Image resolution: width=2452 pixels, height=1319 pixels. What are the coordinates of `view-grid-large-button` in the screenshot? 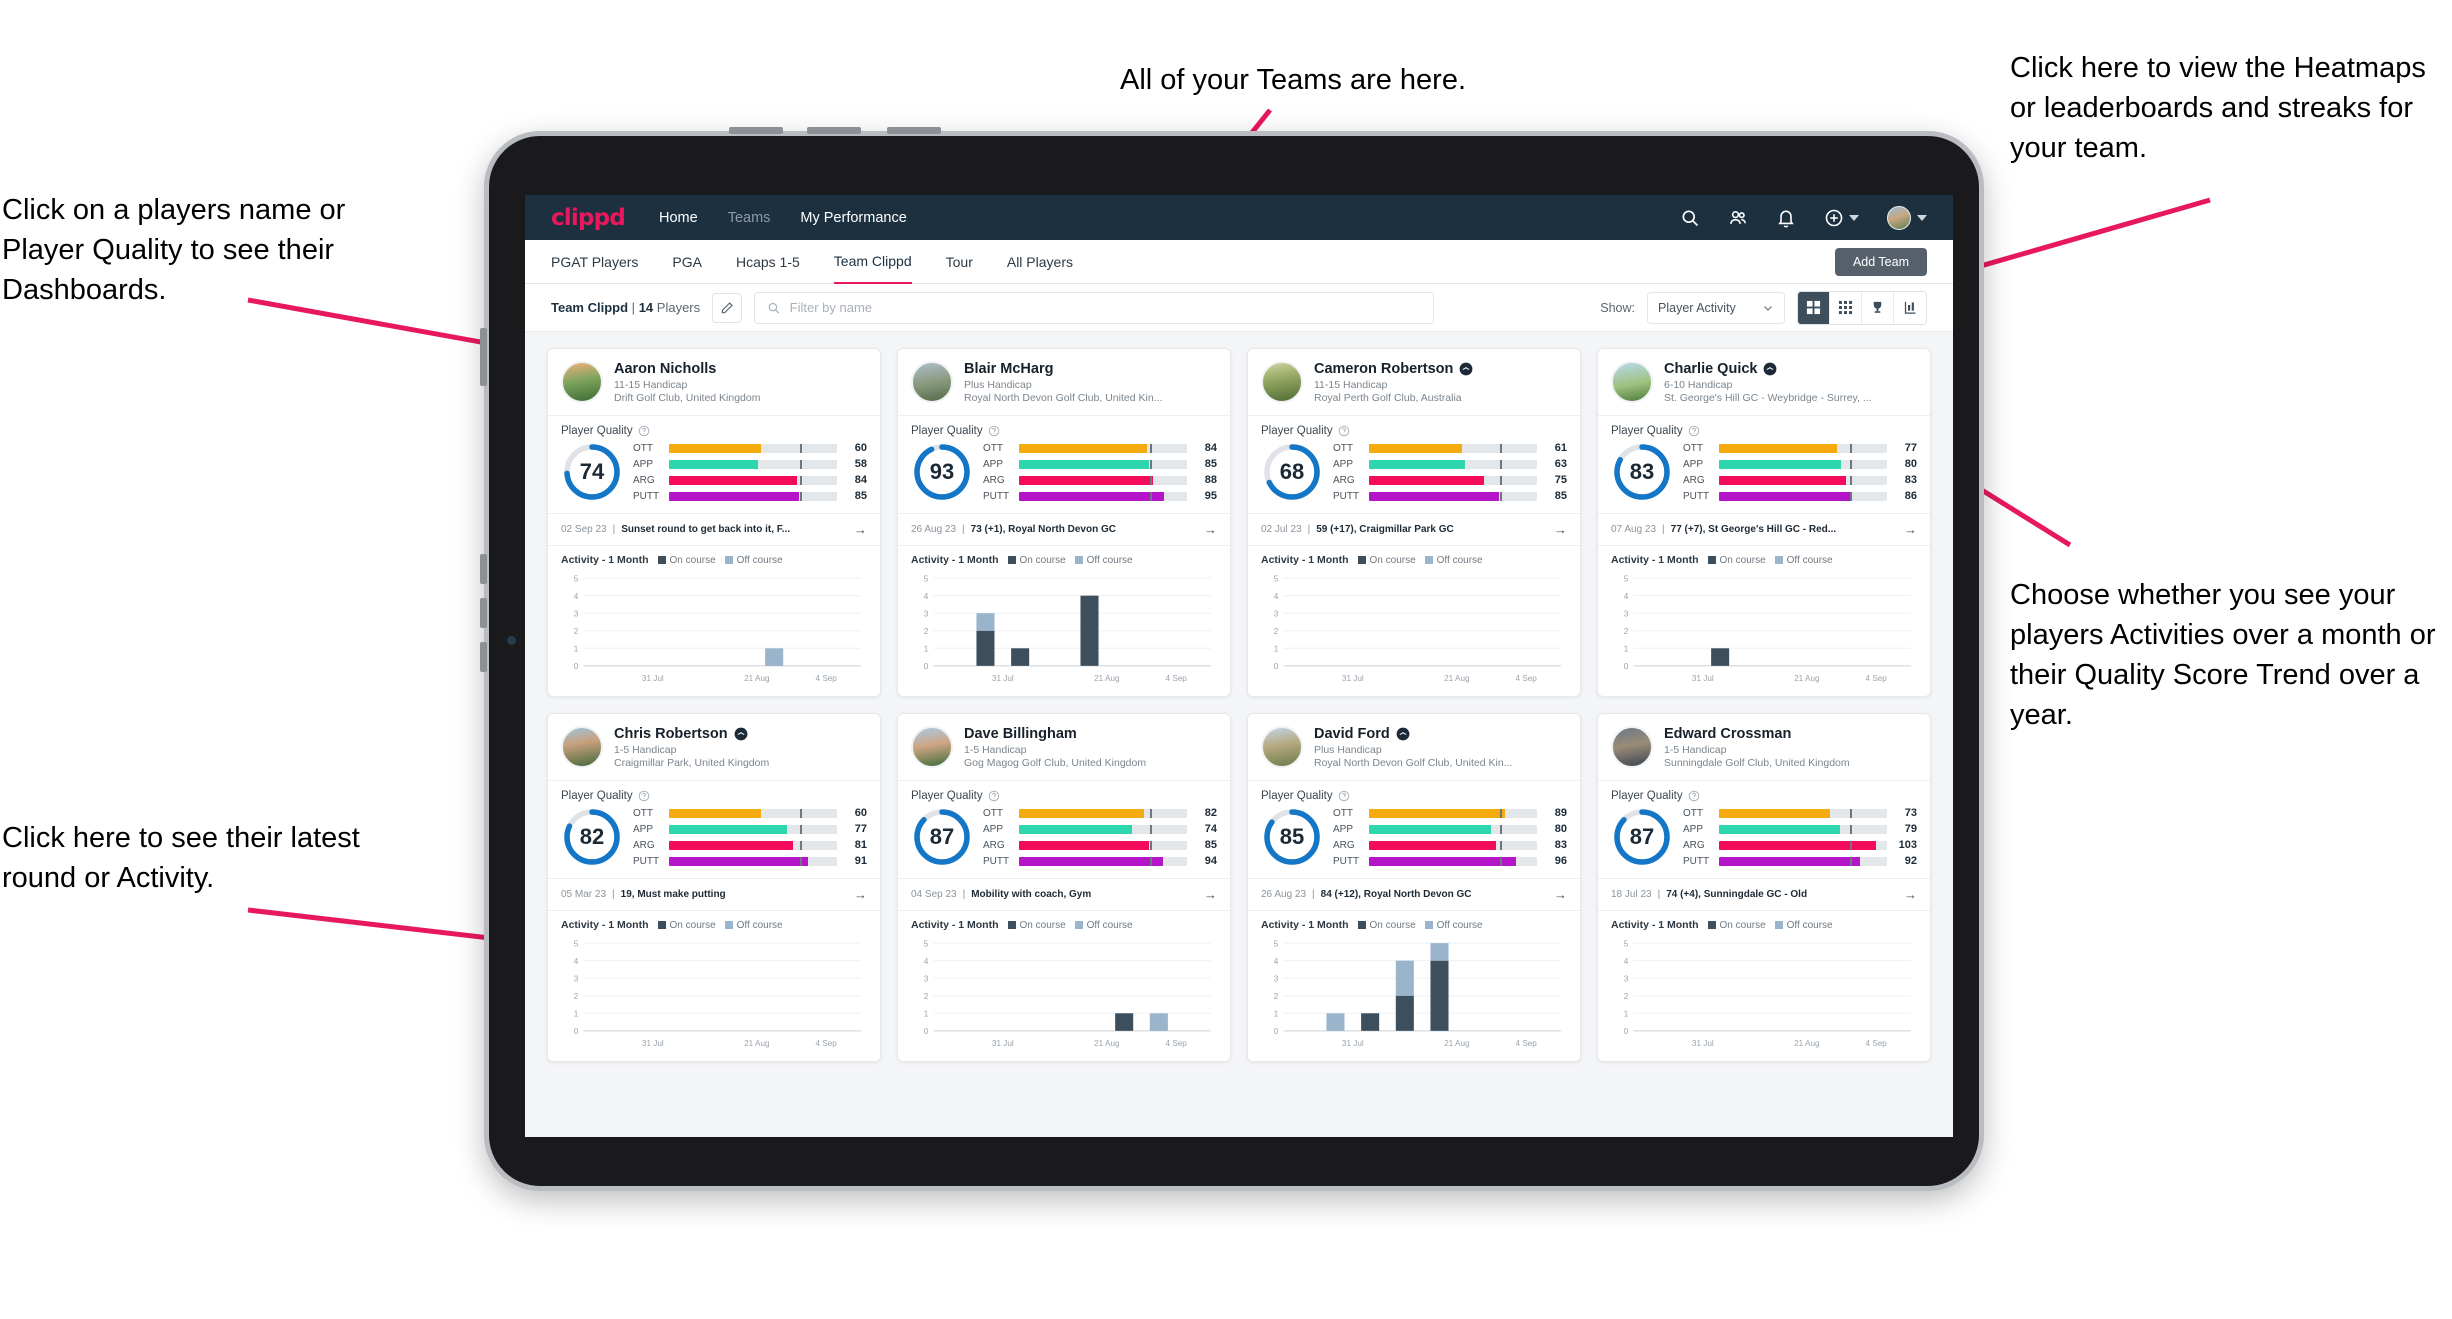 It's located at (1814, 307).